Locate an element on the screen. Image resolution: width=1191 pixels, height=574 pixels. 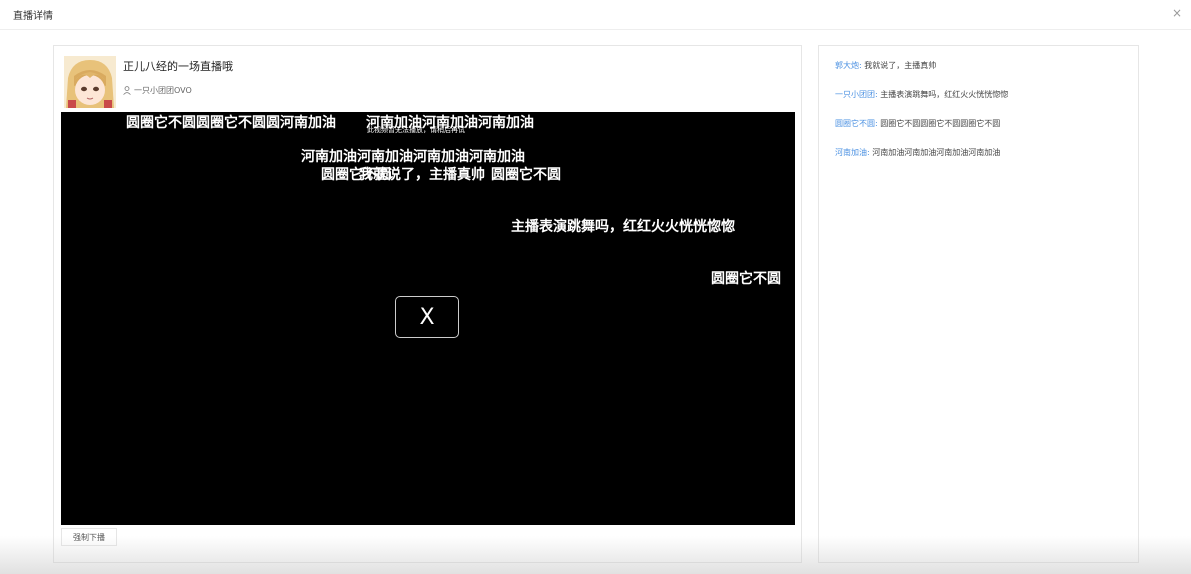
host-line: 一只小团团OVO is located at coordinates (157, 90).